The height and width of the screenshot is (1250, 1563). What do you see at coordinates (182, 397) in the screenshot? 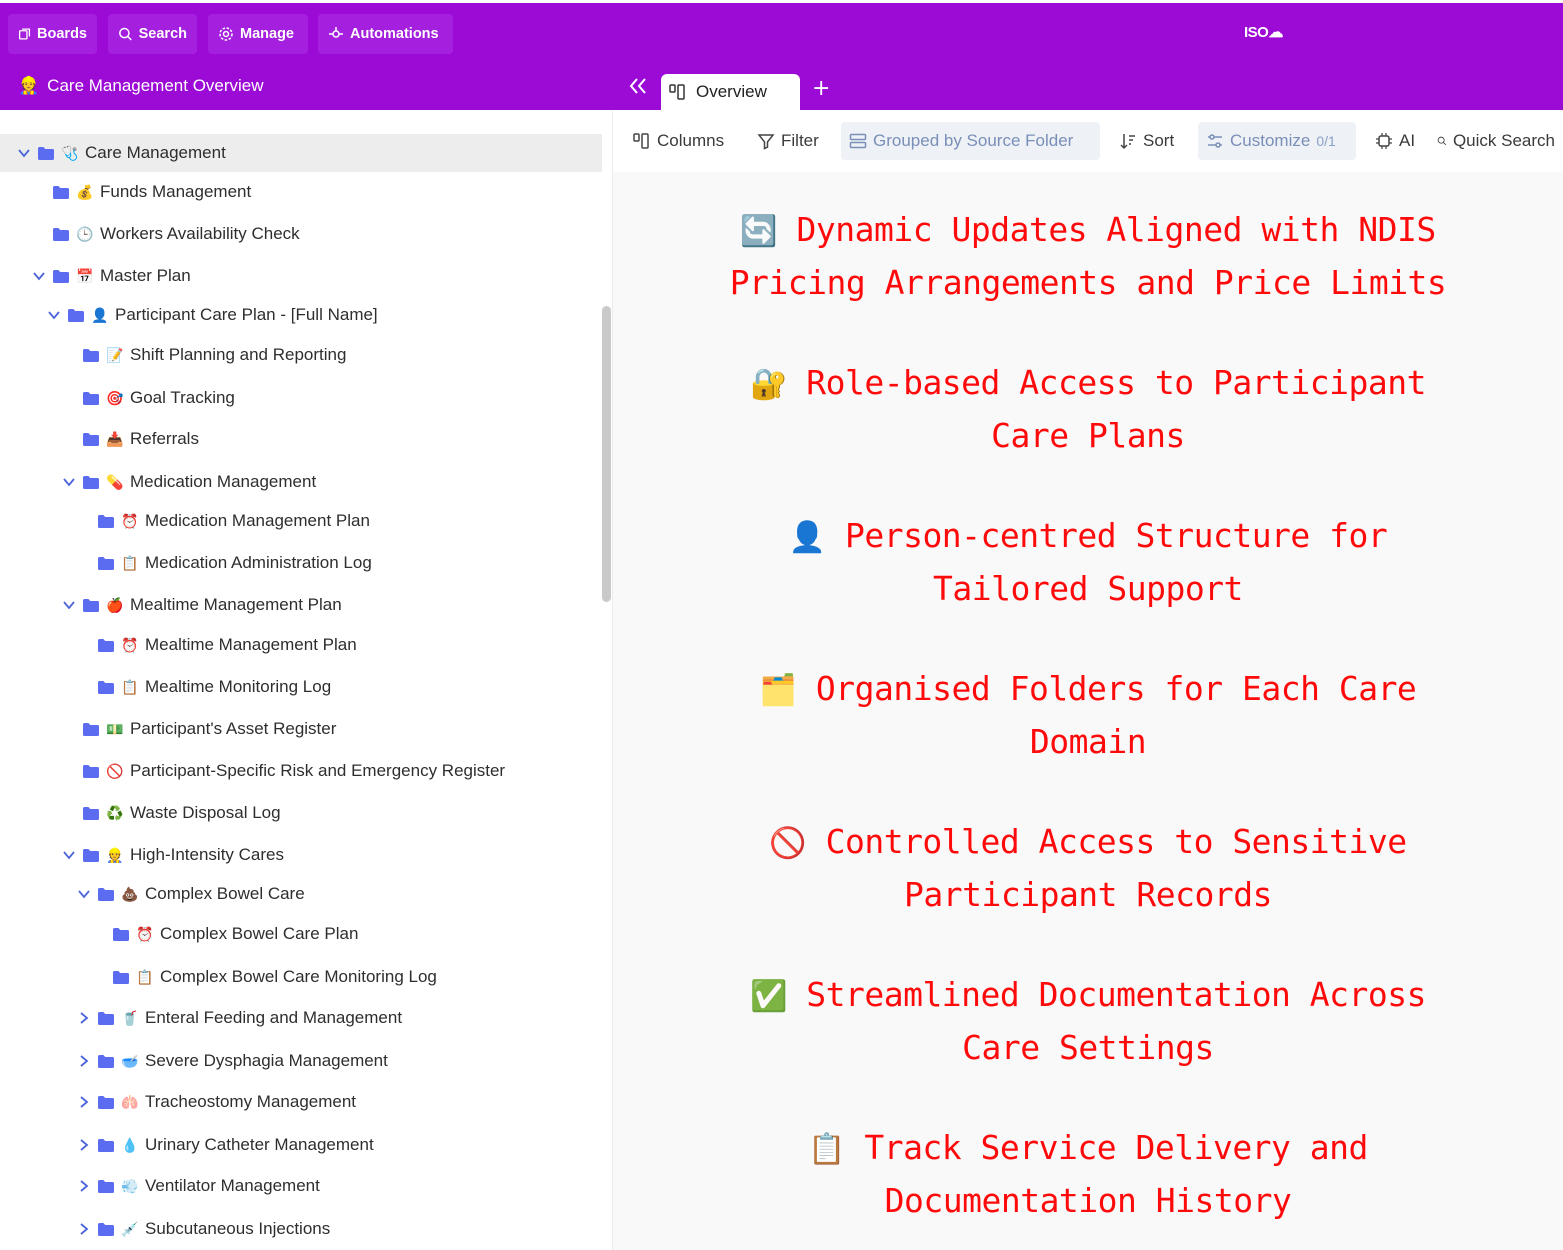
I see `tree-item-label: Goal Tracking` at bounding box center [182, 397].